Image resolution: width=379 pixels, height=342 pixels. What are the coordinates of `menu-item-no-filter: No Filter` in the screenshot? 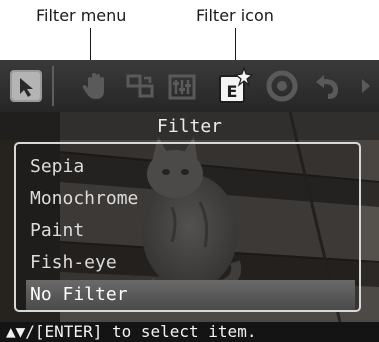 It's located at (190, 295).